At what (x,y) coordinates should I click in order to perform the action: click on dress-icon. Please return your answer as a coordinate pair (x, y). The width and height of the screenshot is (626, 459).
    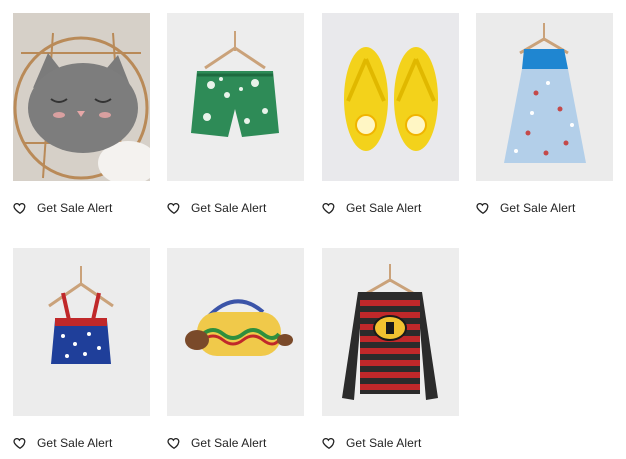
    Looking at the image, I should click on (544, 97).